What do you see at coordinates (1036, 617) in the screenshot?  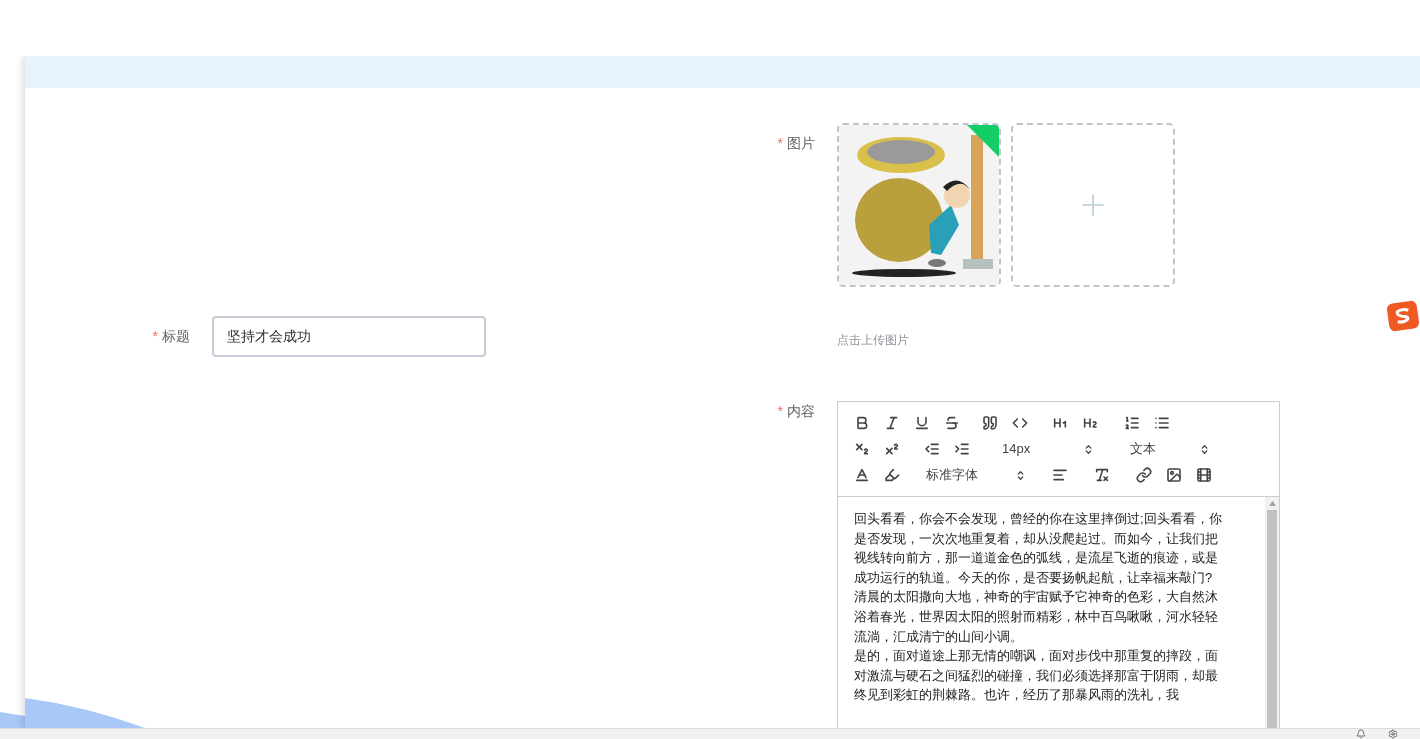 I see `editor-paragraph: 清晨的太阳撒向大地，神奇的宇宙赋予它神奇的色彩，大自然沐浴着春光，世界因太阳的照射而精彩，林中百鸟啾啾，河水轻轻流淌，汇成清宁的山间小调。` at bounding box center [1036, 617].